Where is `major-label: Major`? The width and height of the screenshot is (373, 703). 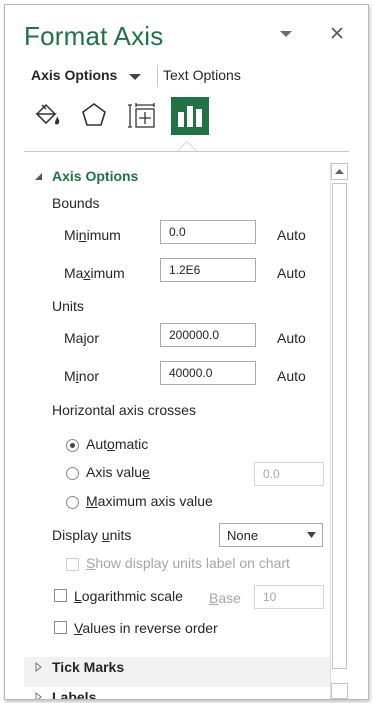 major-label: Major is located at coordinates (82, 338).